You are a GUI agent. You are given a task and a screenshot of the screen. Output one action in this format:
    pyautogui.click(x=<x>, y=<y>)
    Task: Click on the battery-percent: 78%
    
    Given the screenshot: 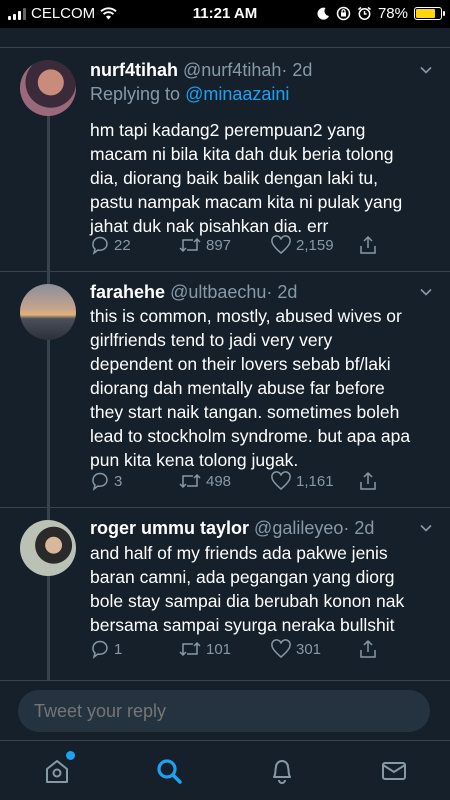 What is the action you would take?
    pyautogui.click(x=392, y=13)
    